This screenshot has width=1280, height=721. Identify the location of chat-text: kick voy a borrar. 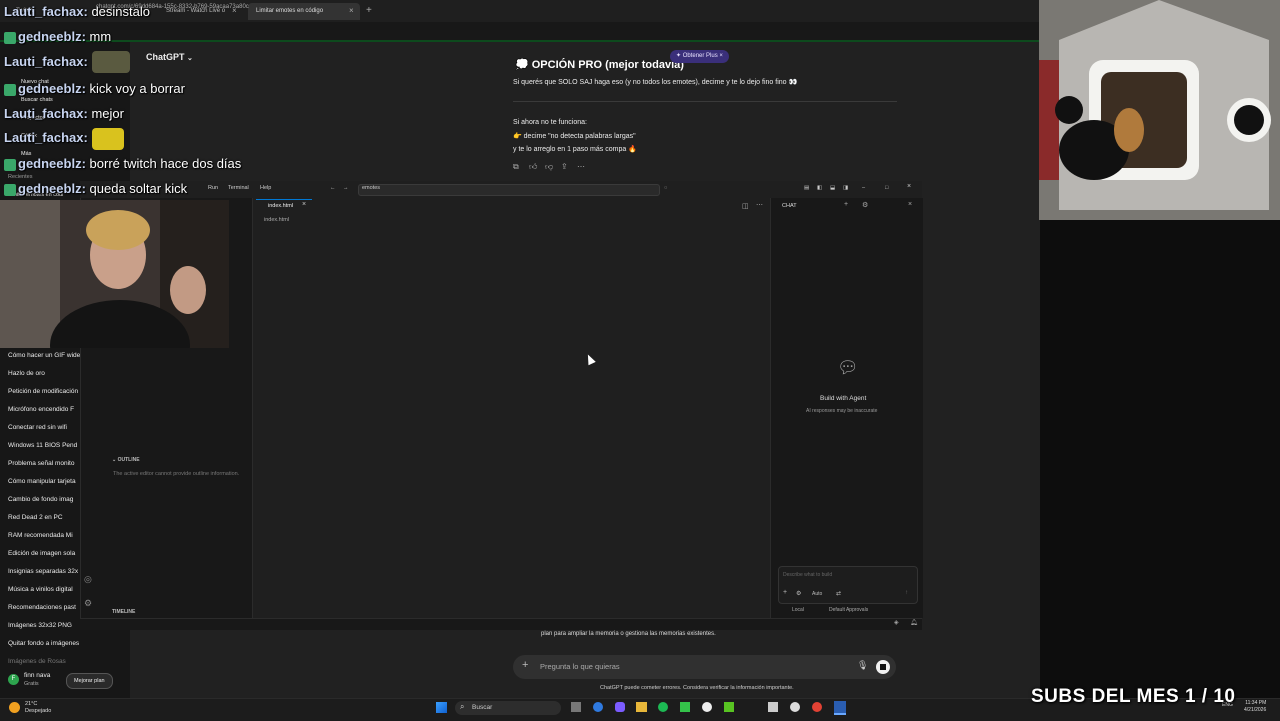
(137, 88).